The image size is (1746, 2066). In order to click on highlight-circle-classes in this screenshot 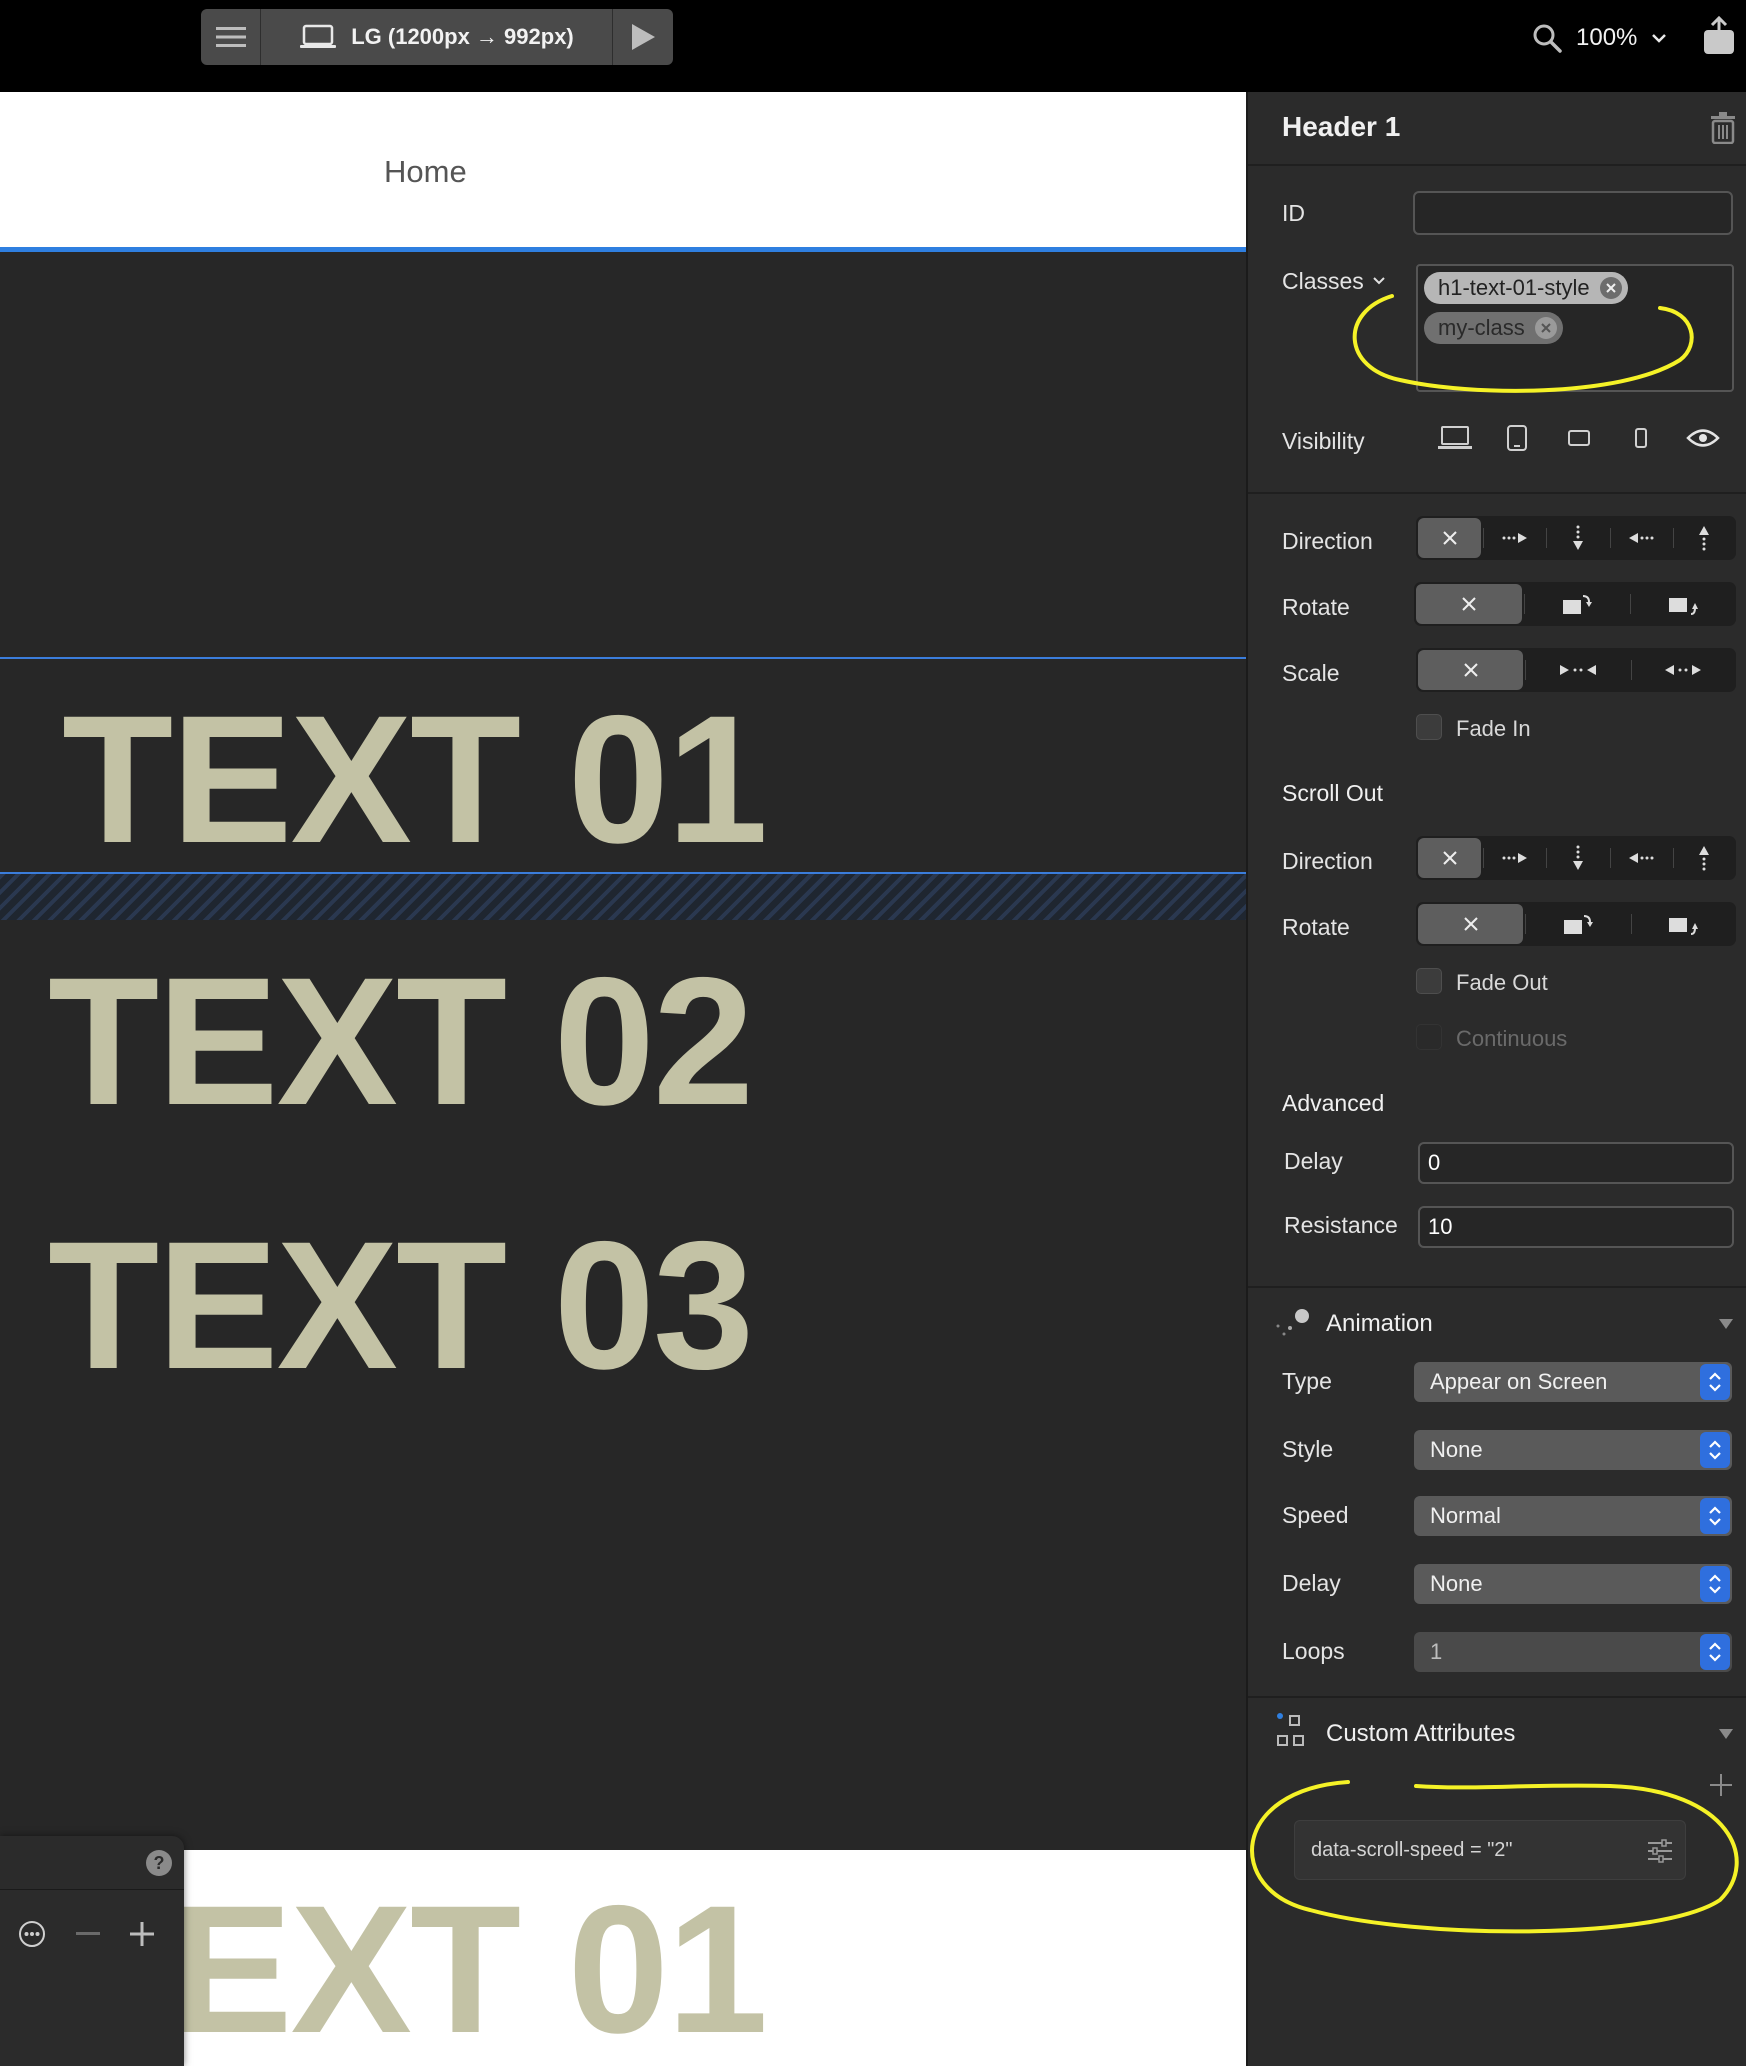, I will do `click(1523, 343)`.